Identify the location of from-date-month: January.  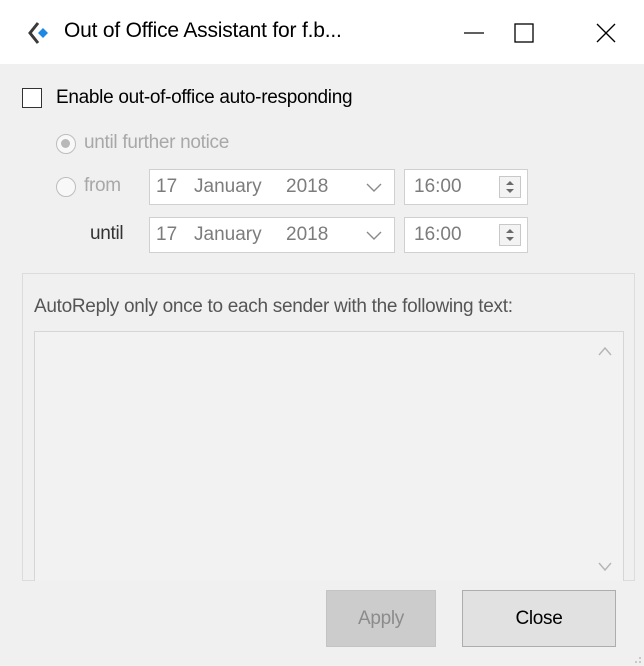
(228, 186).